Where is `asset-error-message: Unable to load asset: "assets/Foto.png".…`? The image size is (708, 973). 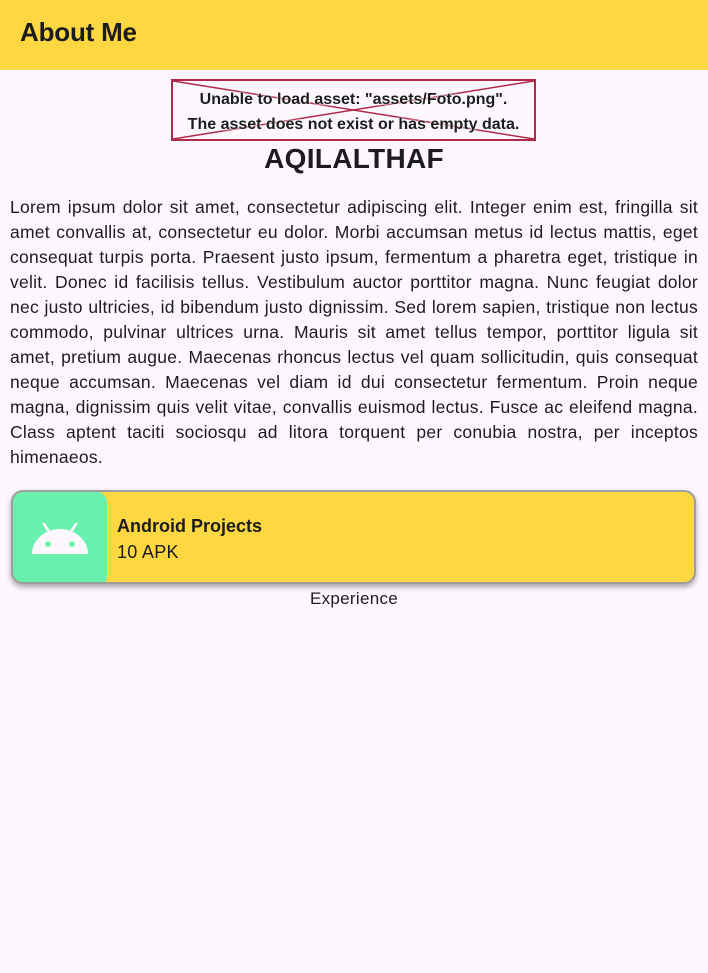 asset-error-message: Unable to load asset: "assets/Foto.png".… is located at coordinates (353, 112).